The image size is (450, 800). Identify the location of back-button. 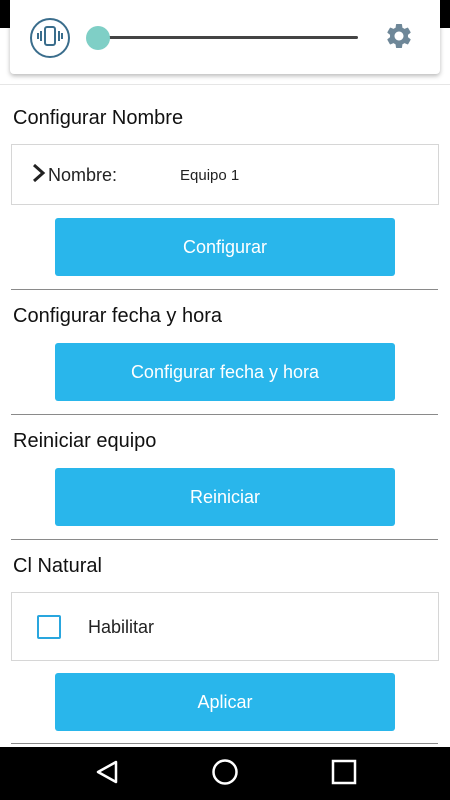
(107, 774).